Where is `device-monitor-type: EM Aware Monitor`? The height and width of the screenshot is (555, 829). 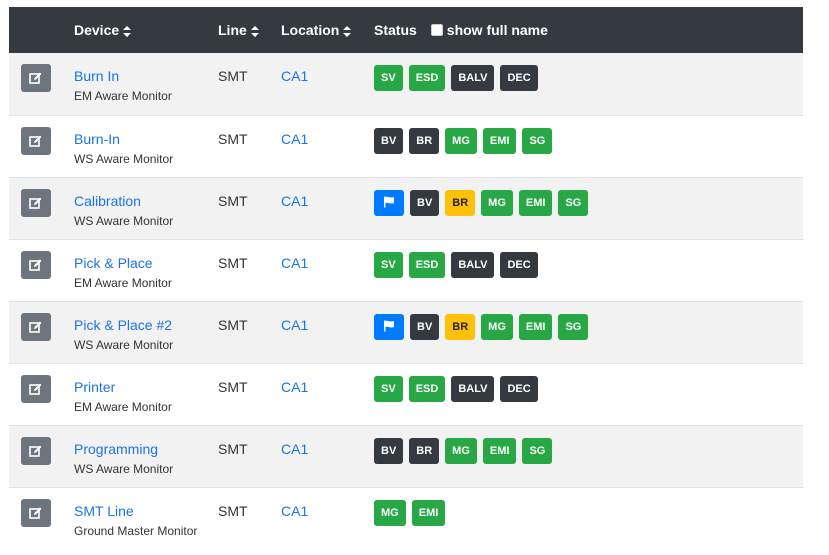
device-monitor-type: EM Aware Monitor is located at coordinates (123, 96).